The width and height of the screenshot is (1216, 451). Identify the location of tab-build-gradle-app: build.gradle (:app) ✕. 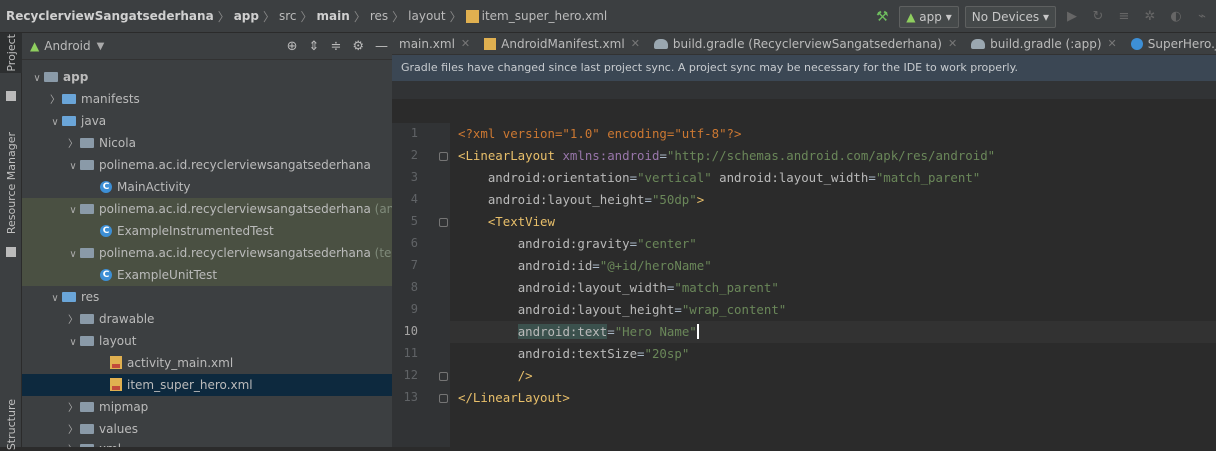
(1044, 44).